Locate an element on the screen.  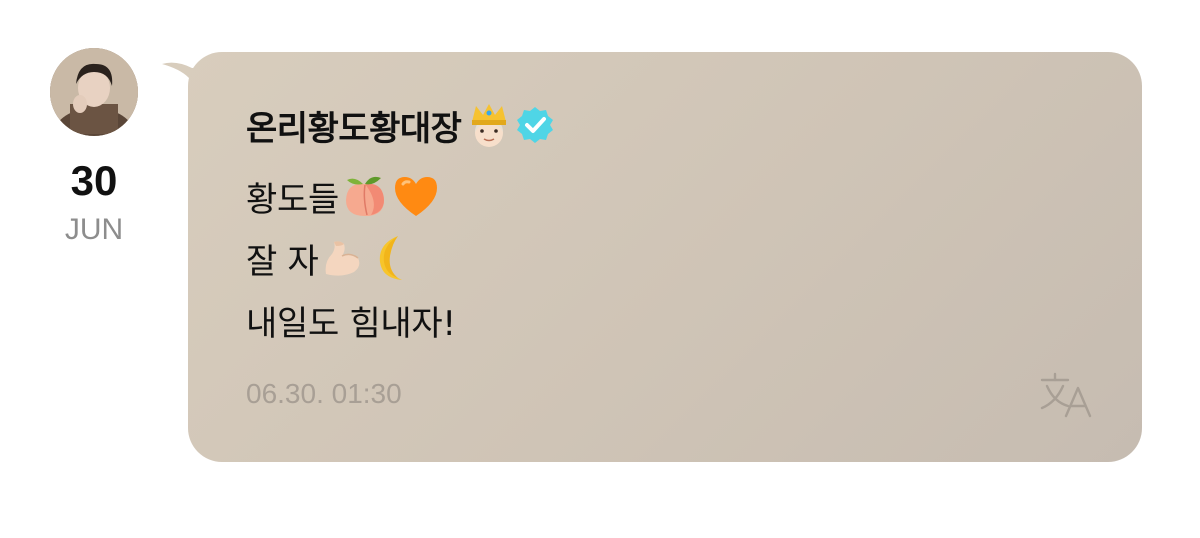
sender-name: 온리황도황대장 is located at coordinates (354, 128).